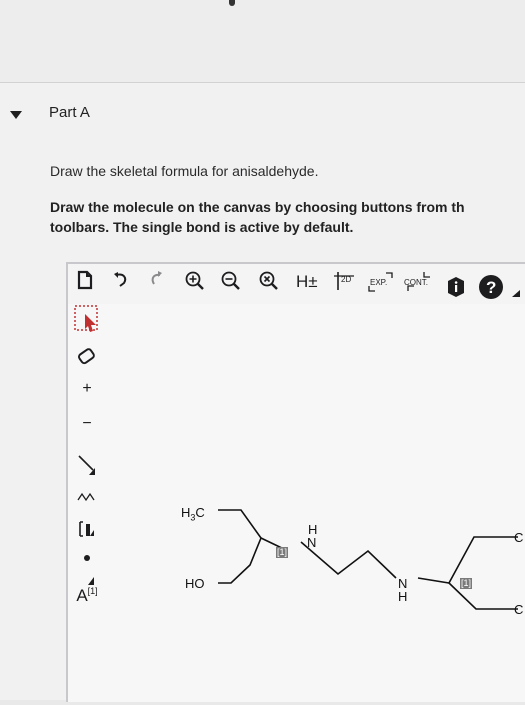 The height and width of the screenshot is (705, 525). Describe the element at coordinates (262, 41) in the screenshot. I see `top-bar` at that location.